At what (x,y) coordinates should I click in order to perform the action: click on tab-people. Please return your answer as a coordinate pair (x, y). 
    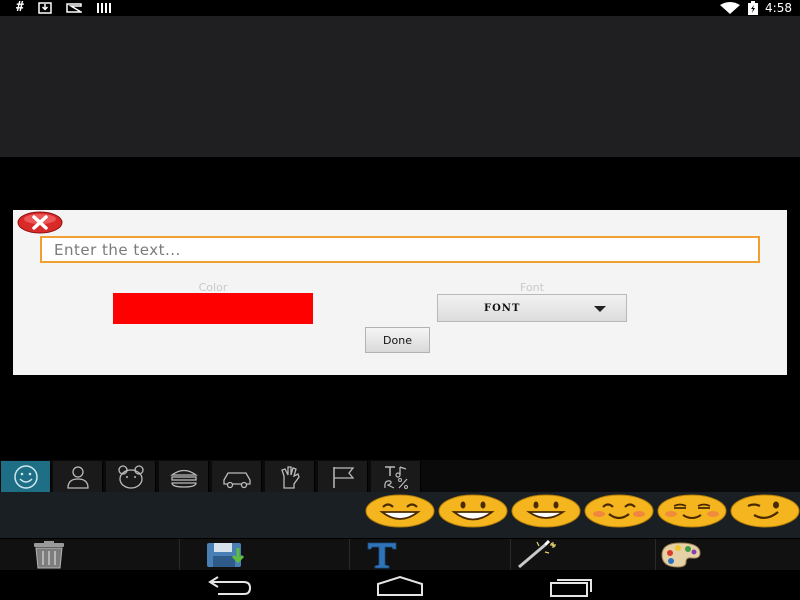
    Looking at the image, I should click on (78, 476).